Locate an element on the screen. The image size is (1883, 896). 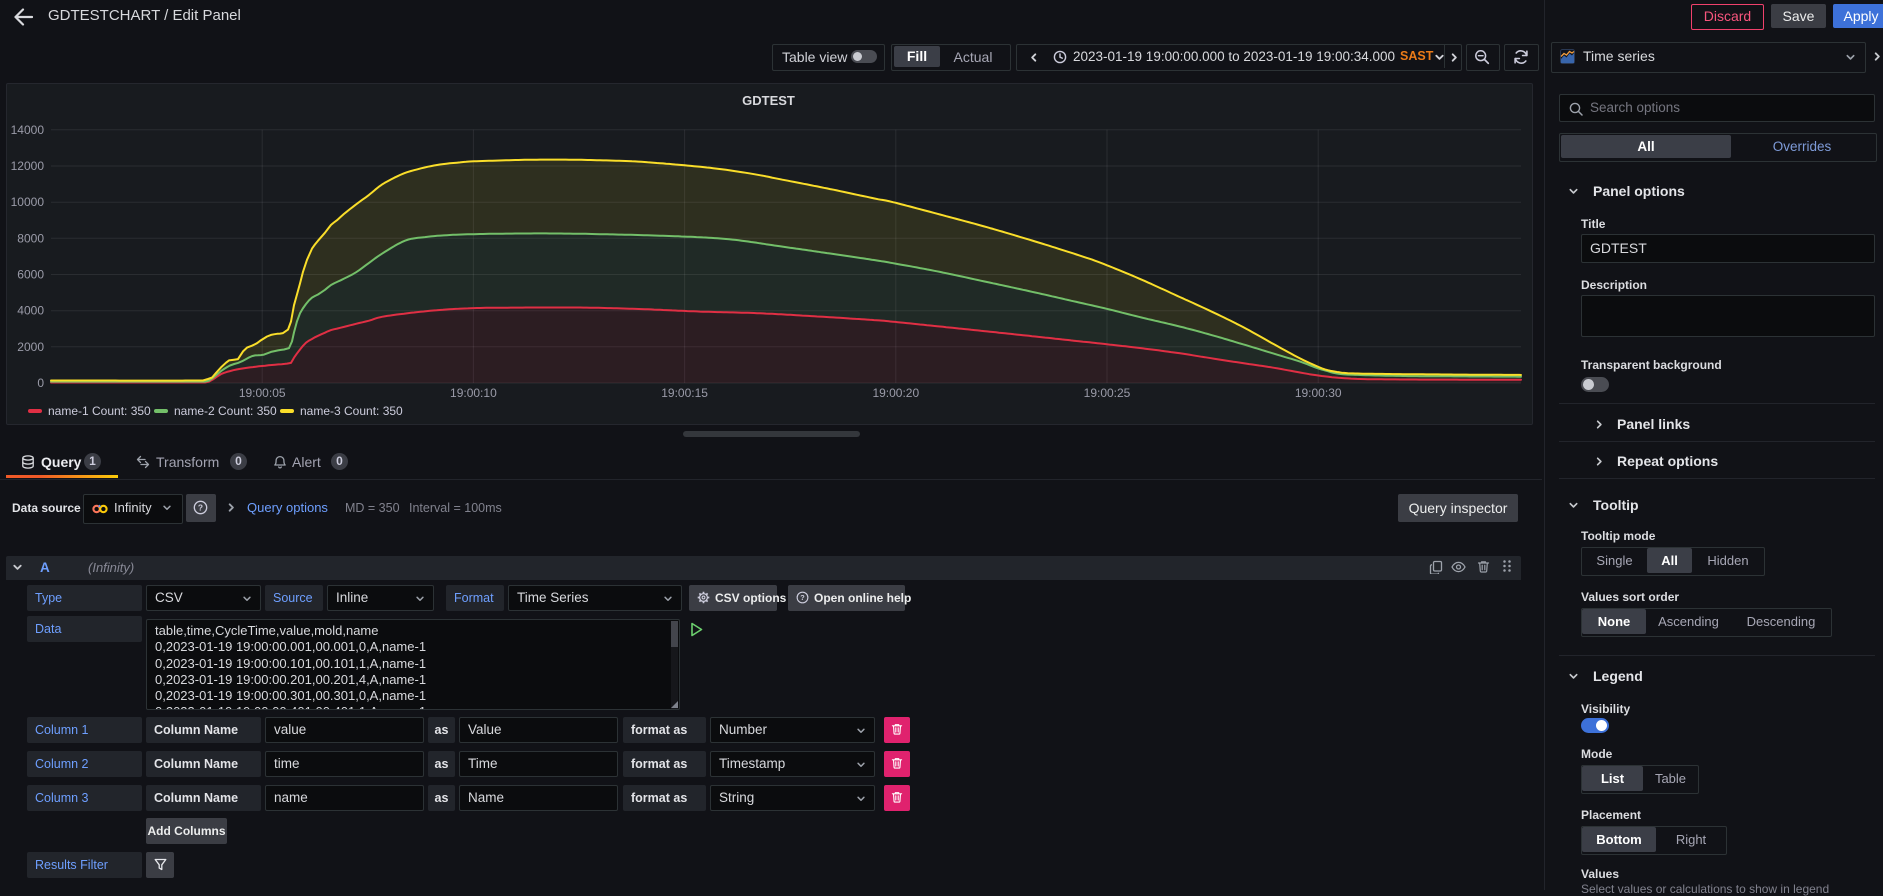
svg-text: 19:00:10 is located at coordinates (473, 393).